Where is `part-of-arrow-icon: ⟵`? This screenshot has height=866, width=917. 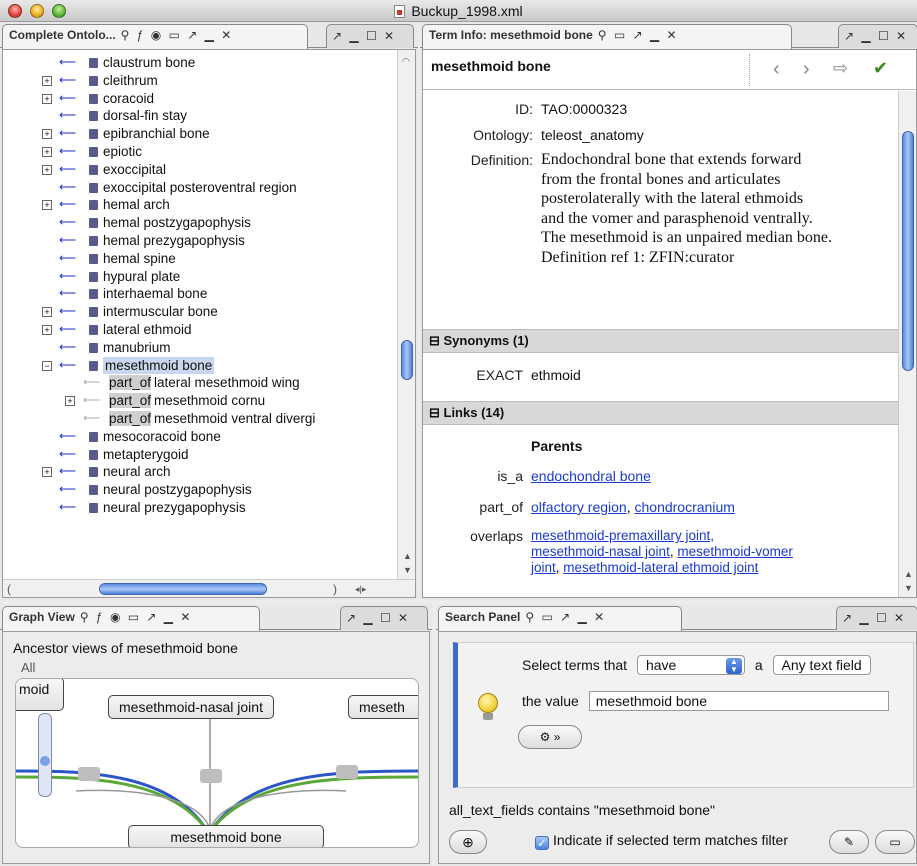 part-of-arrow-icon: ⟵ is located at coordinates (92, 382).